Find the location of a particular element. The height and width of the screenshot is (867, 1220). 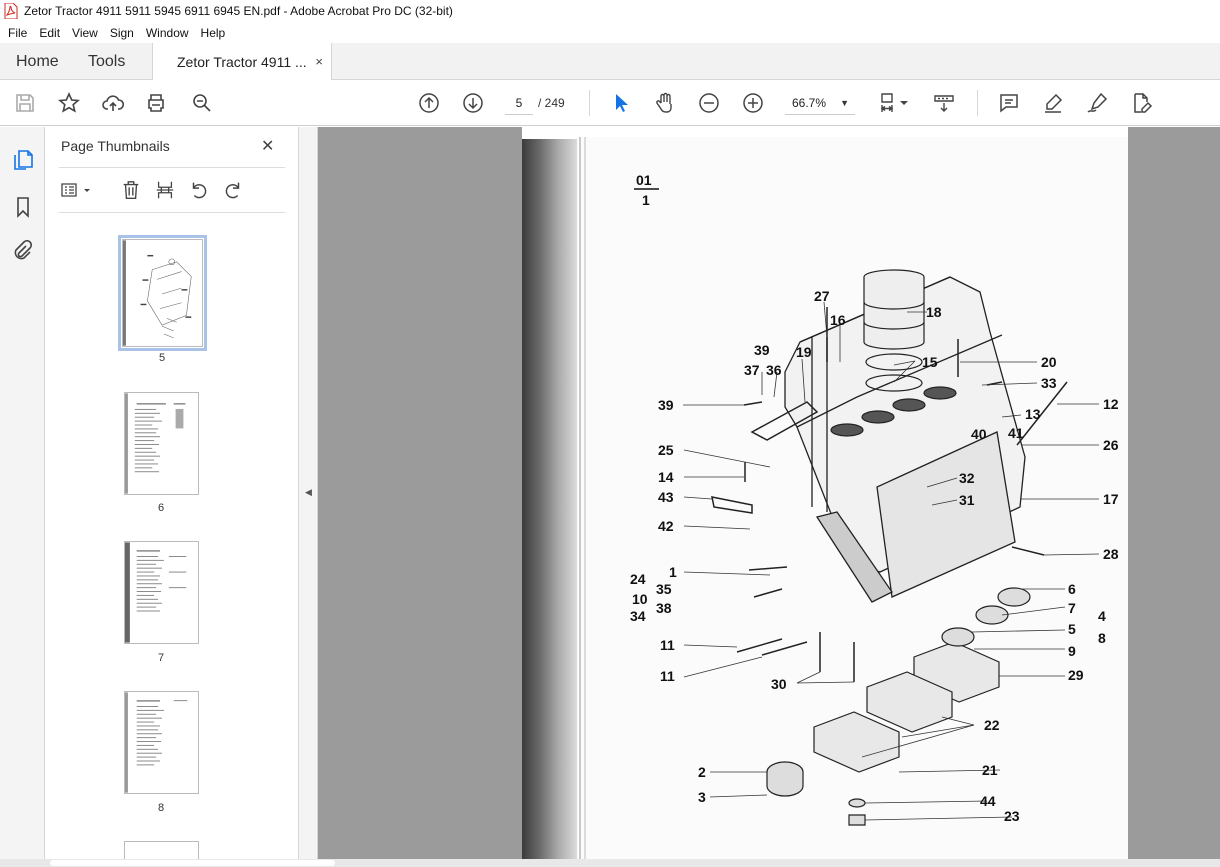

callout-label: 12 is located at coordinates (1111, 404).